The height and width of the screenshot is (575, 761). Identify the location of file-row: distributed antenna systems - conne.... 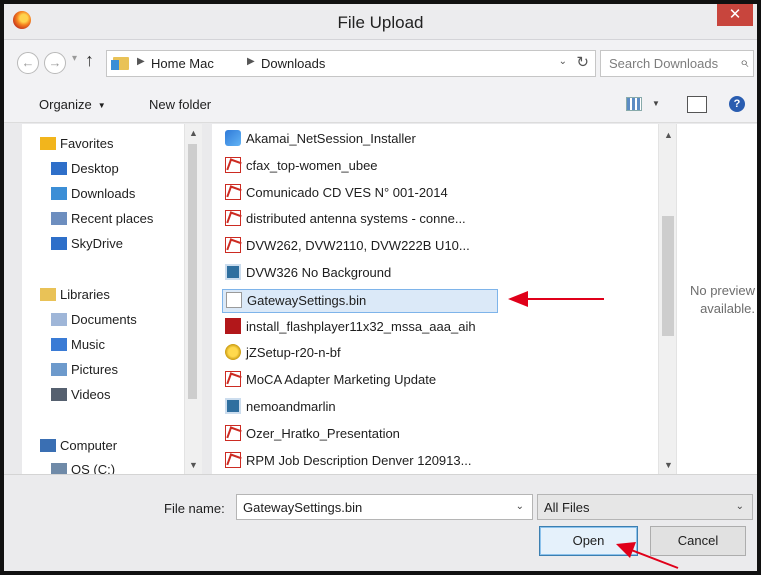
(362, 220).